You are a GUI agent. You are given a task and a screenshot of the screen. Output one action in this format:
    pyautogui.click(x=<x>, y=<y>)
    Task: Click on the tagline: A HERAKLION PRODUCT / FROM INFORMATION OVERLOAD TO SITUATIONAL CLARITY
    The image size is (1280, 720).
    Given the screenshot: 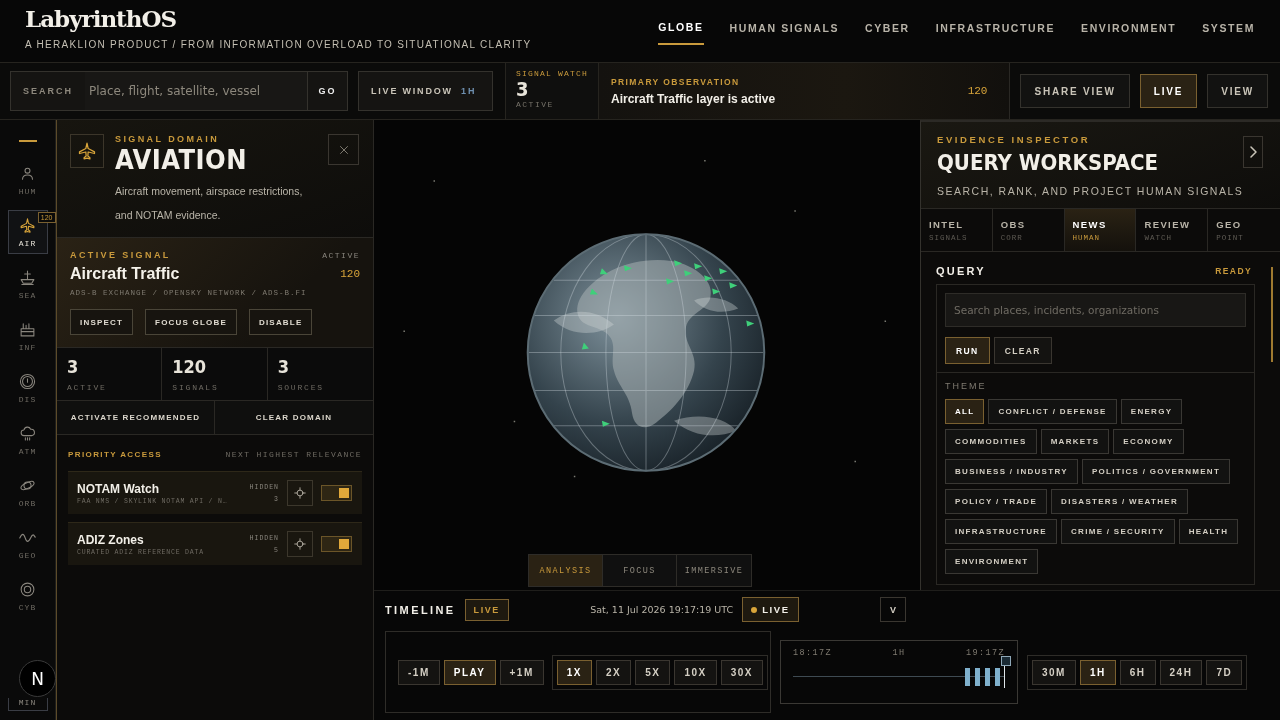 What is the action you would take?
    pyautogui.click(x=278, y=44)
    